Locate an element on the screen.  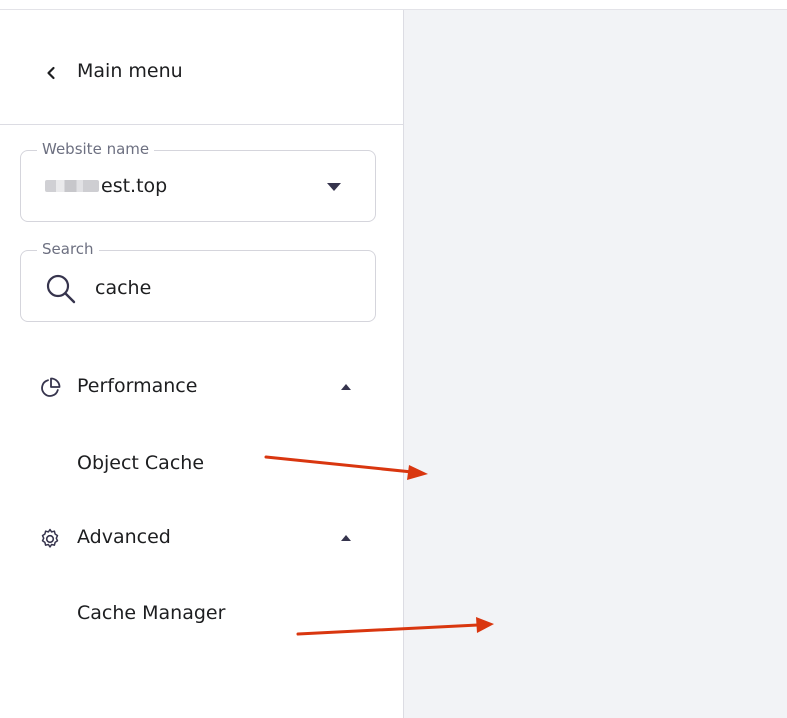
advanced-group-header: Advanced is located at coordinates (201, 539).